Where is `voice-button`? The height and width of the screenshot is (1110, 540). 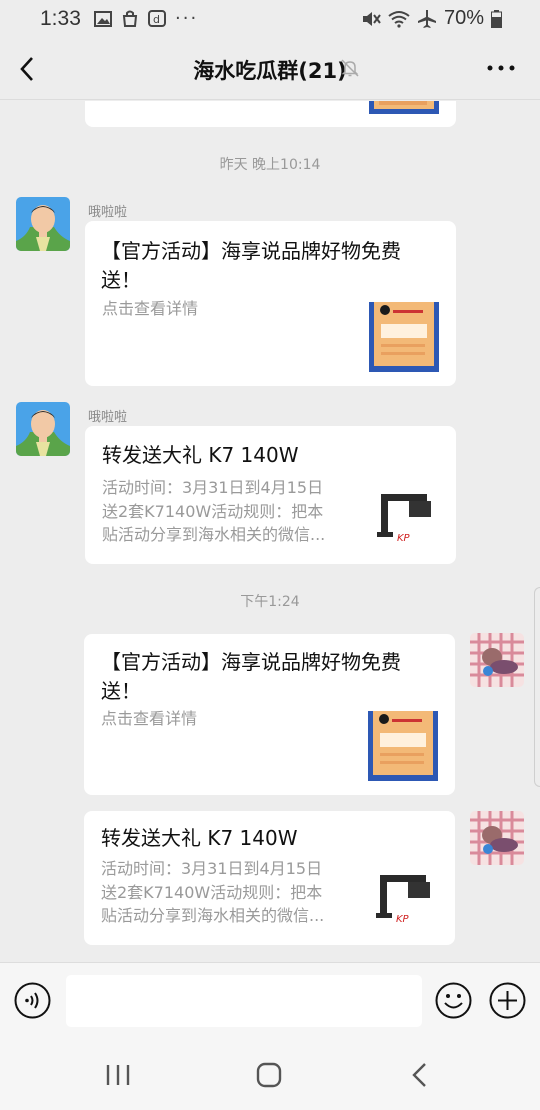 voice-button is located at coordinates (32, 1000).